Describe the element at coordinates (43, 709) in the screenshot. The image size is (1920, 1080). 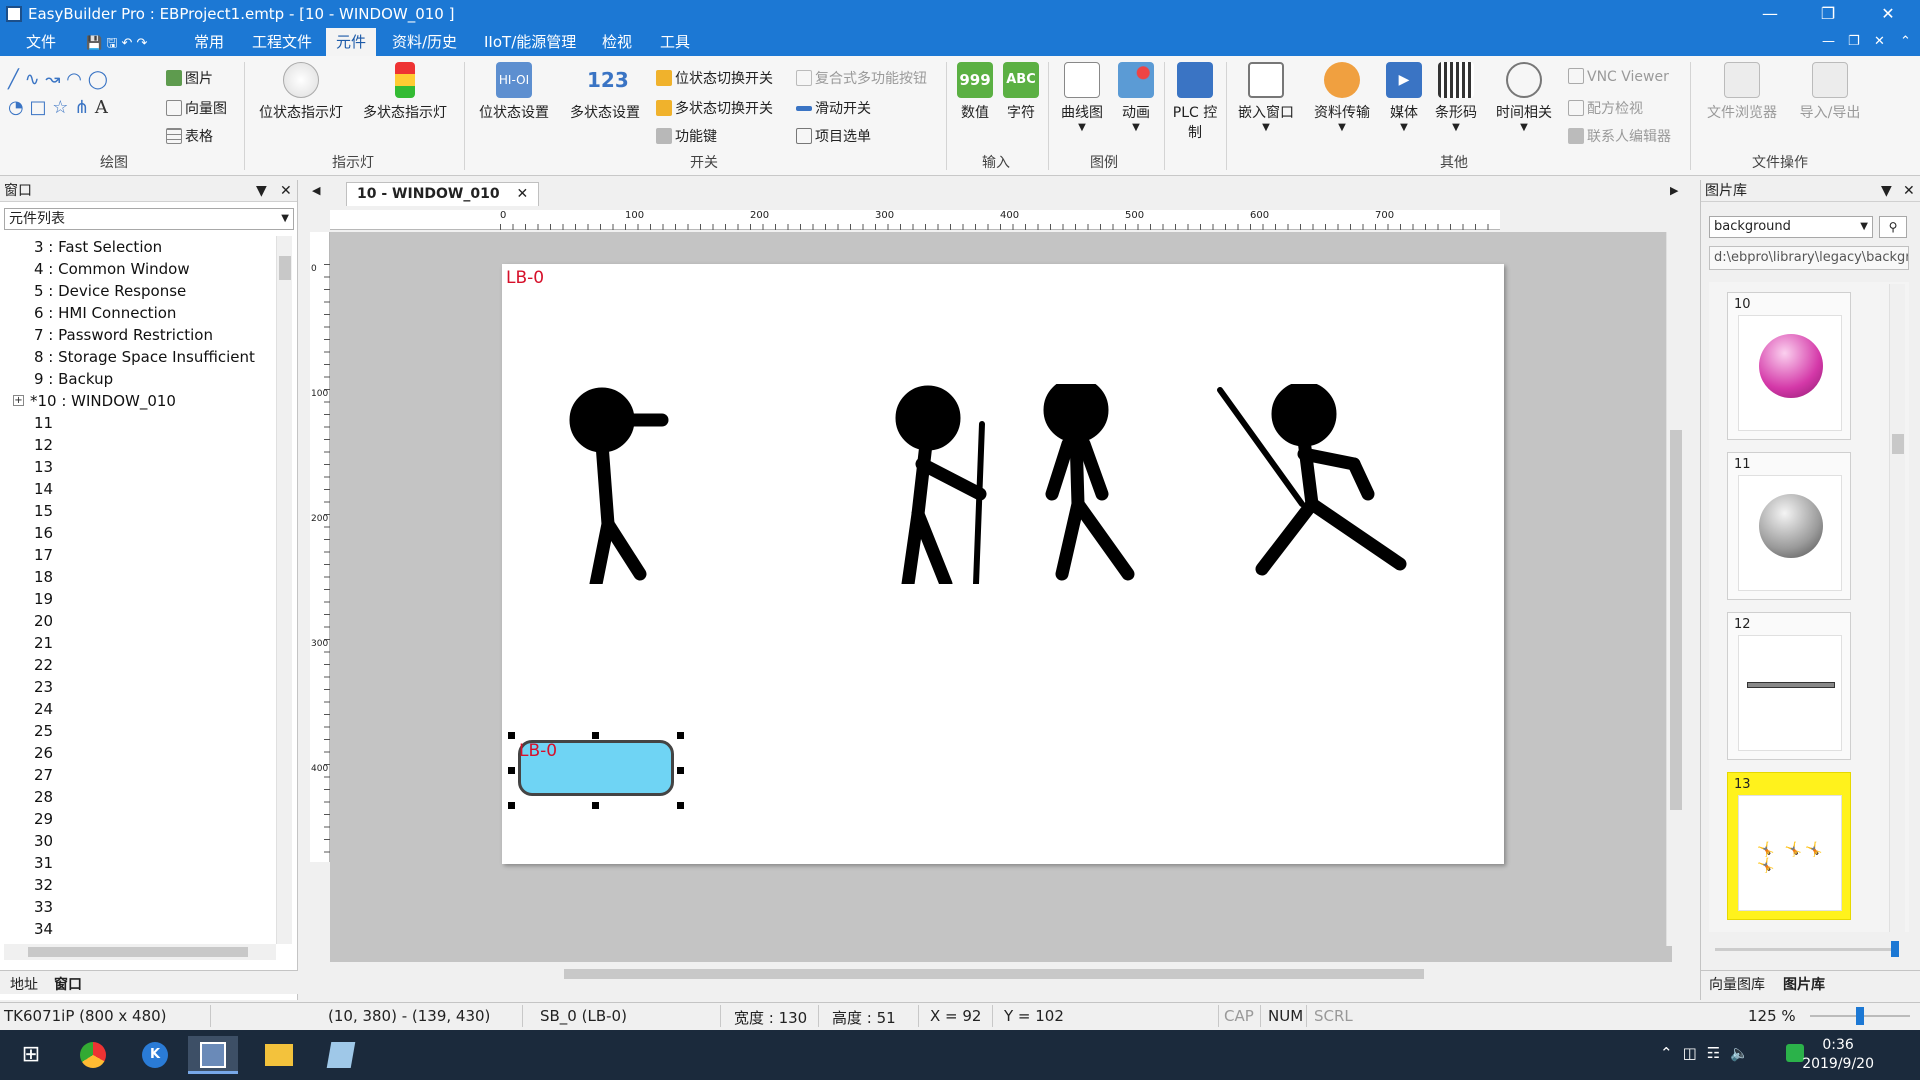
I see `tree-item: 24` at that location.